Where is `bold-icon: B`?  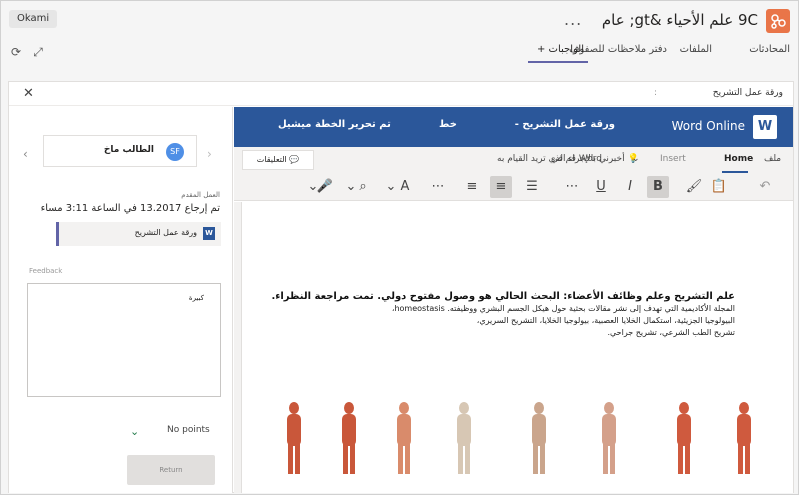 bold-icon: B is located at coordinates (658, 187).